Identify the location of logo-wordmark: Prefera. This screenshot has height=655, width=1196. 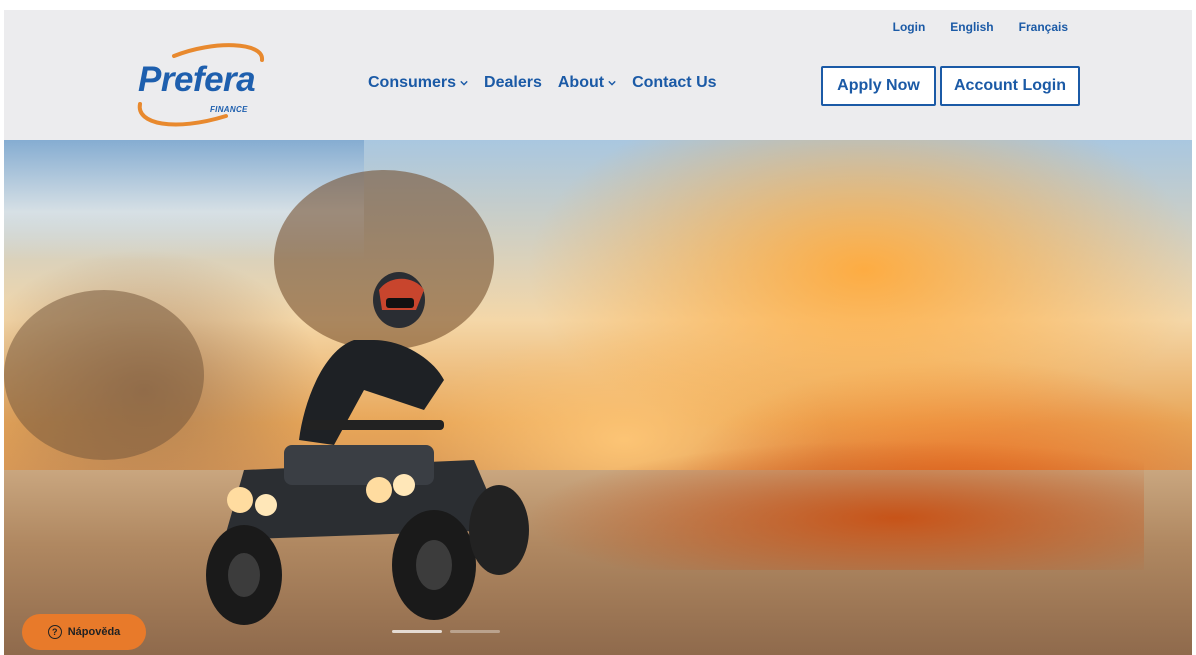
(197, 79).